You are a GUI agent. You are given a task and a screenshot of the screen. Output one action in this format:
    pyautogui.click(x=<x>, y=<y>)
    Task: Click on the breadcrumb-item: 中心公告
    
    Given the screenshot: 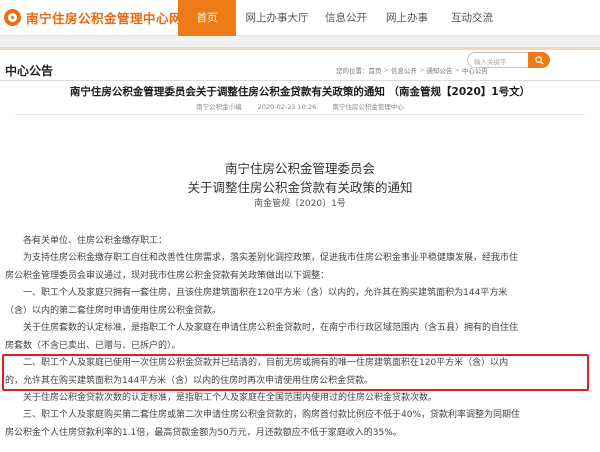 What is the action you would take?
    pyautogui.click(x=475, y=70)
    